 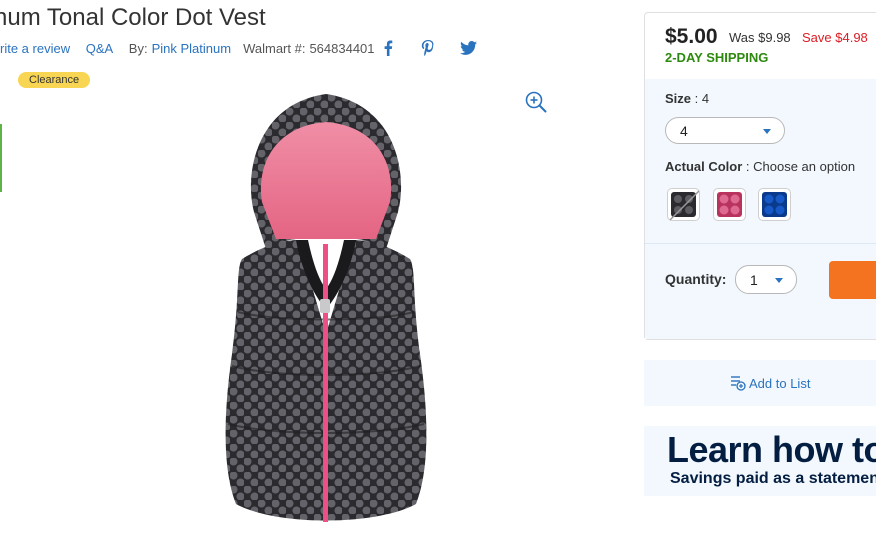 What do you see at coordinates (771, 449) in the screenshot?
I see `promo-headline: Learn how to` at bounding box center [771, 449].